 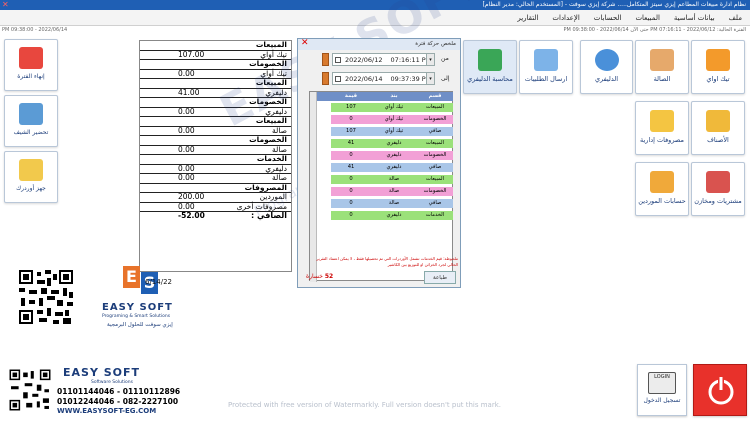 I want to click on logo-brand-name: EASY SOFT, so click(x=137, y=307).